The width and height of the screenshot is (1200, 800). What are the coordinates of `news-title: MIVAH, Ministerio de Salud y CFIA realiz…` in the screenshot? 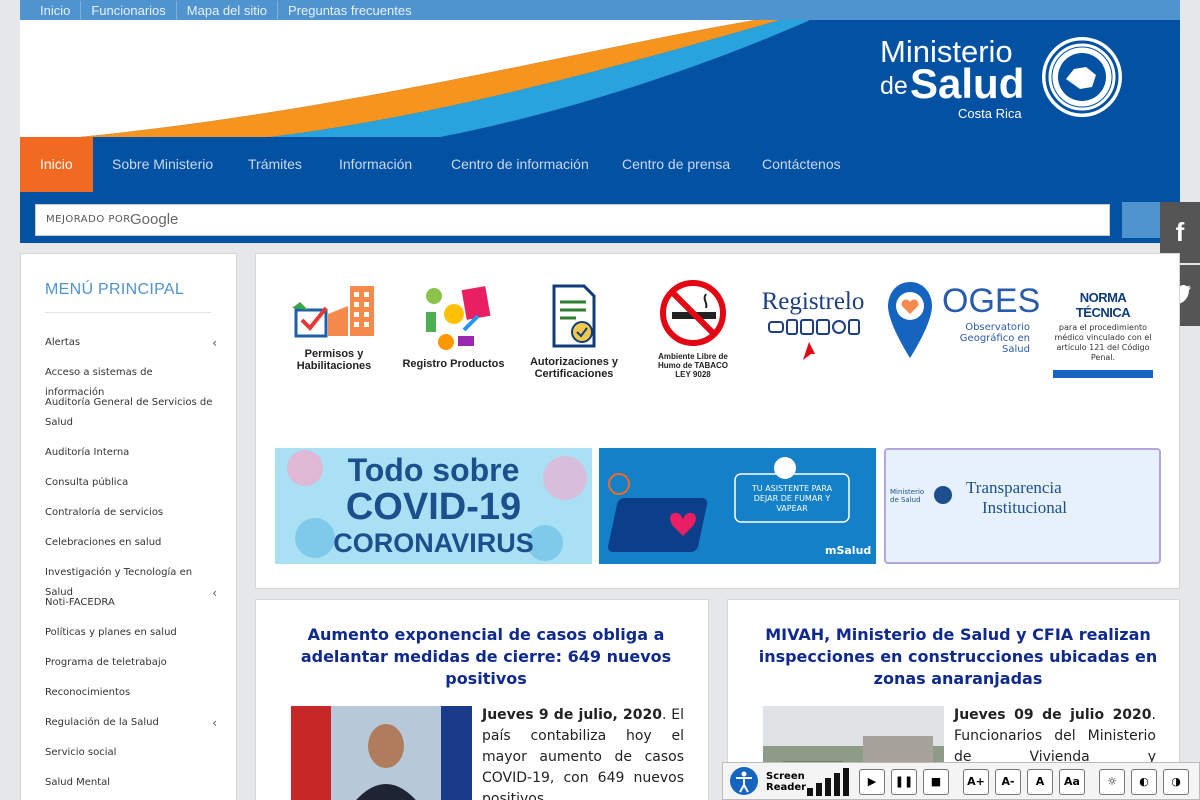 It's located at (958, 657).